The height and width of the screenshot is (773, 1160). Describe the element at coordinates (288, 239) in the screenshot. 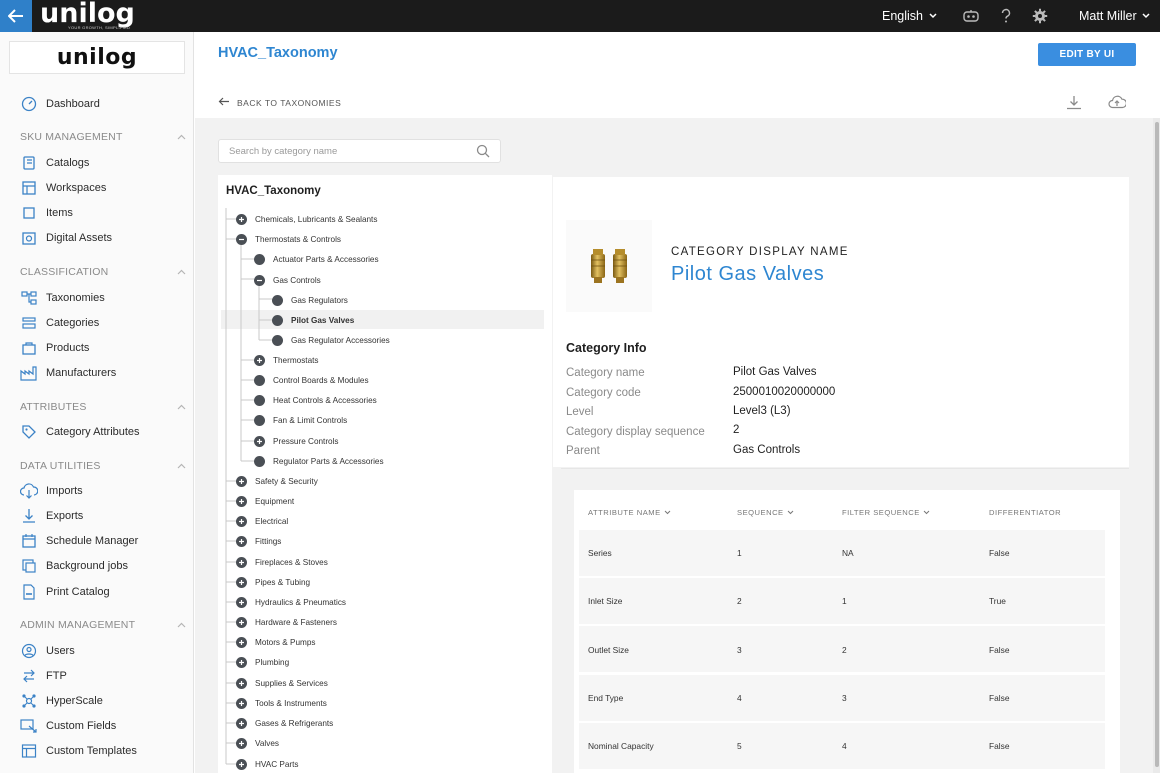

I see `tree-node-thermostats-controls: Thermostats & Controls` at that location.